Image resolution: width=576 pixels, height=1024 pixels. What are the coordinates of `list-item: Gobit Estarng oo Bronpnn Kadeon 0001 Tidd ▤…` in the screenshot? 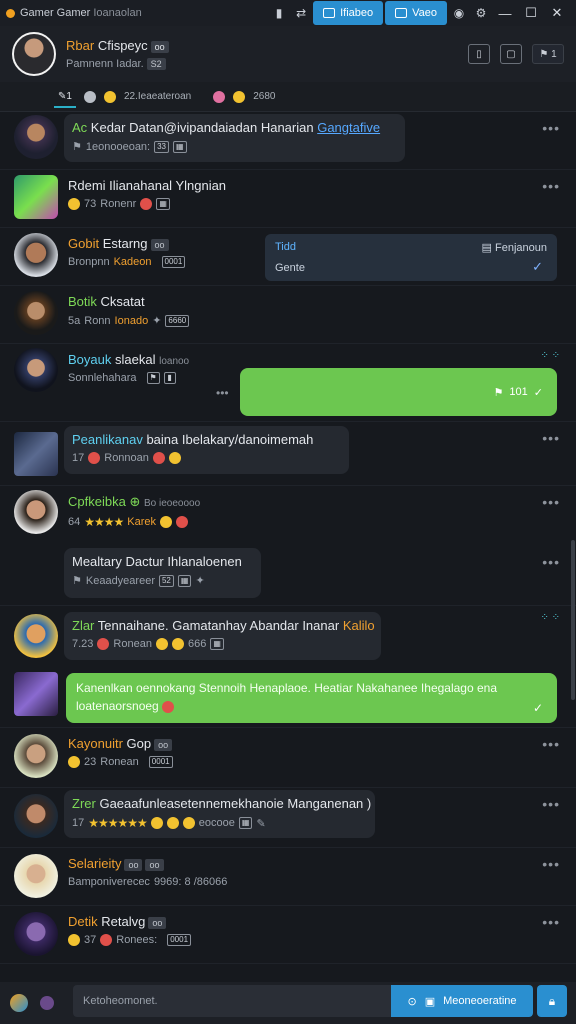 It's located at (288, 257).